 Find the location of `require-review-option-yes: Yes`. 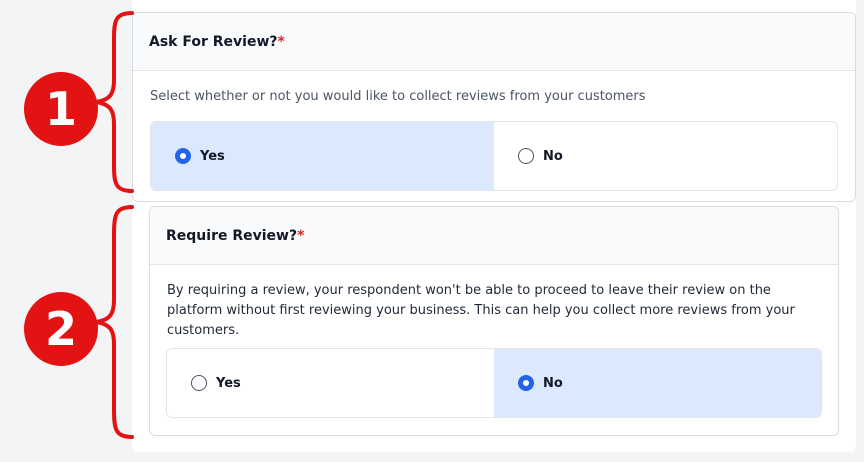

require-review-option-yes: Yes is located at coordinates (330, 383).